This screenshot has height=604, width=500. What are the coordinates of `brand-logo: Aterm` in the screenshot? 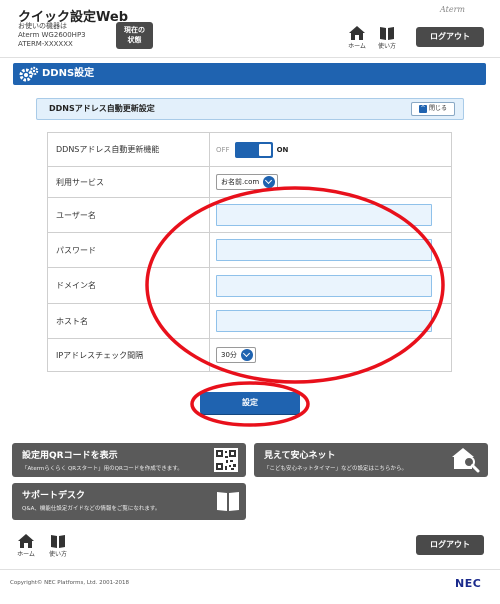 It's located at (452, 9).